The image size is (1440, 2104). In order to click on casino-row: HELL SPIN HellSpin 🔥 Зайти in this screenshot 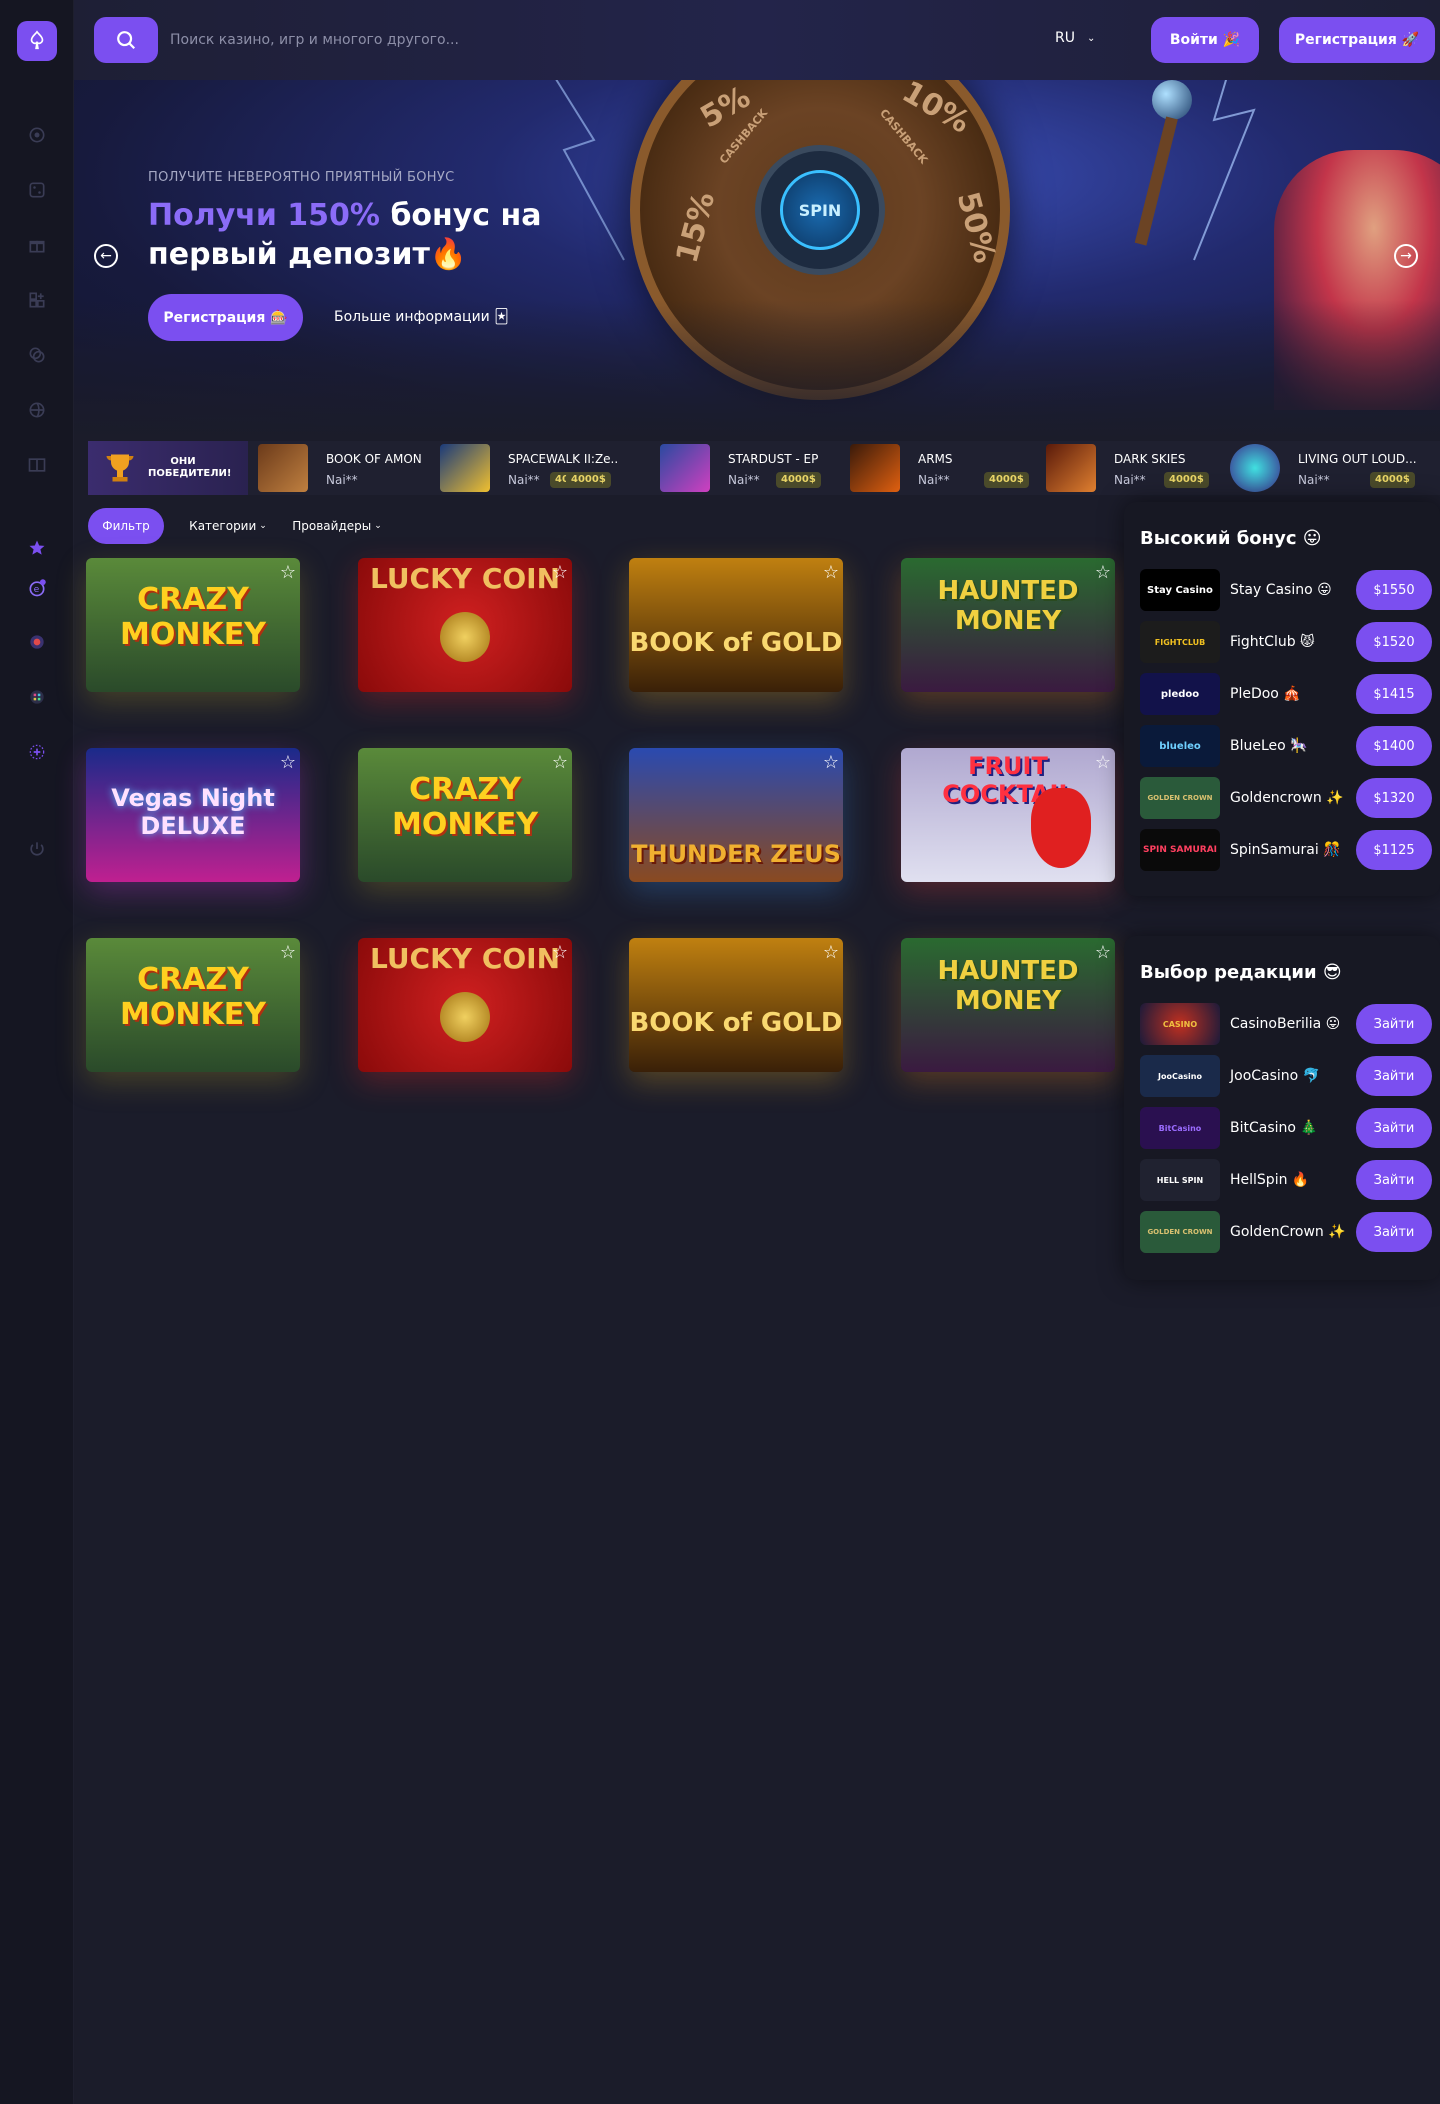, I will do `click(1286, 1180)`.